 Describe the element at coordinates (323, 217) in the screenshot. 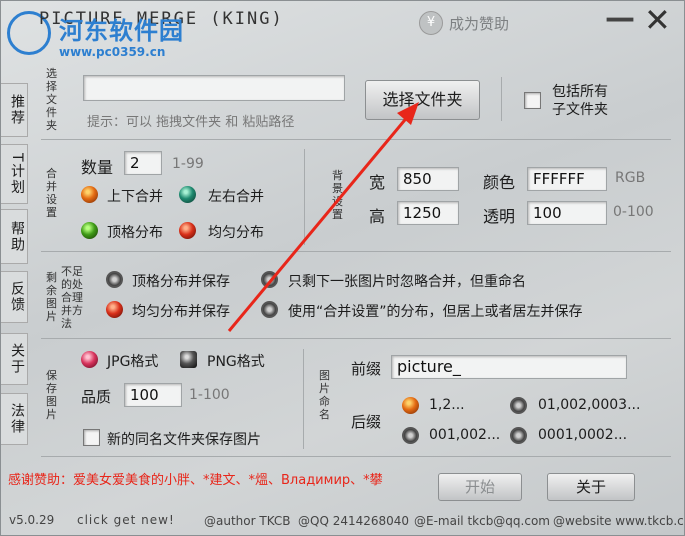

I see `annotation-arrow-icon` at that location.